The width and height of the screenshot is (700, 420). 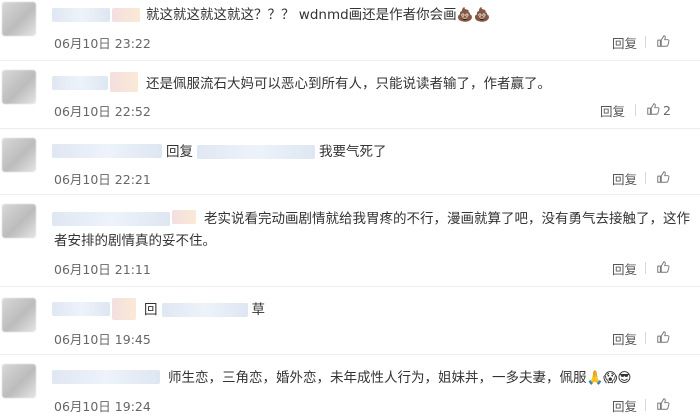 What do you see at coordinates (102, 43) in the screenshot?
I see `comment-time: 06月10日 23:22` at bounding box center [102, 43].